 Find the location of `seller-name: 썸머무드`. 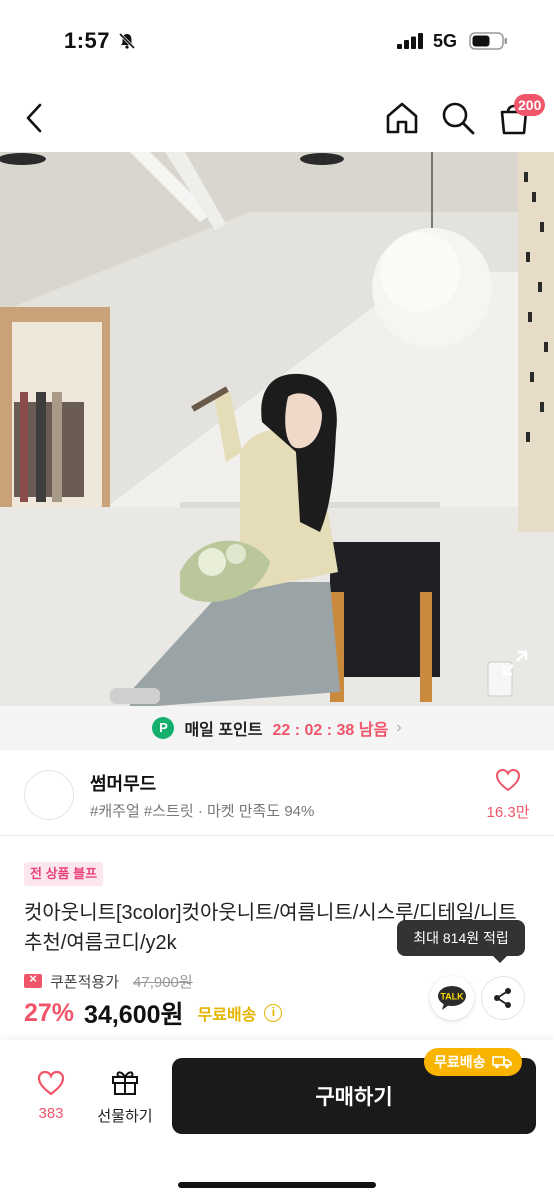

seller-name: 썸머무드 is located at coordinates (123, 783).